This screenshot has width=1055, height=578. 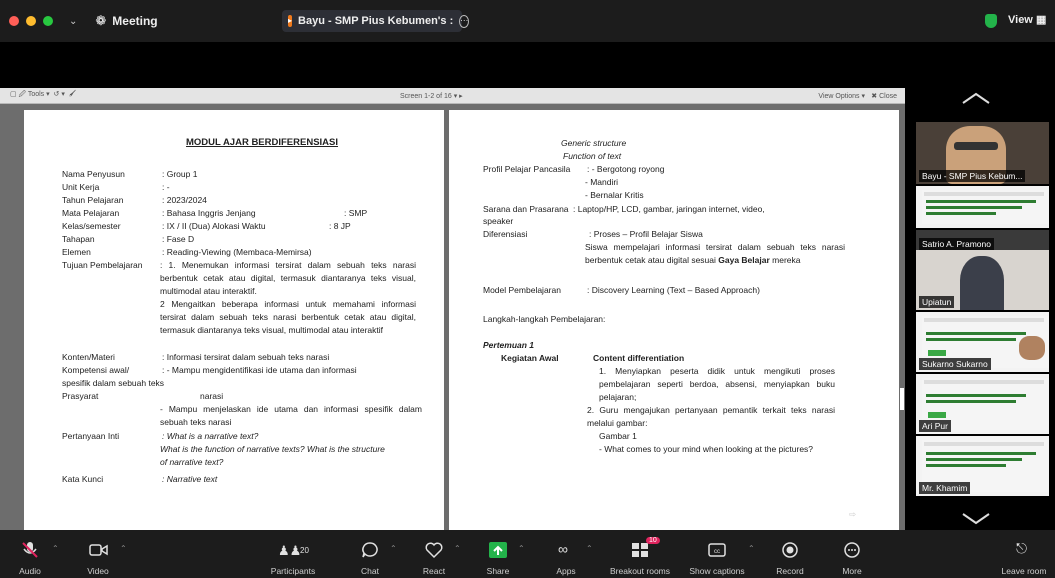 I want to click on breakout-rooms-button: 10 Breakout rooms, so click(x=640, y=554).